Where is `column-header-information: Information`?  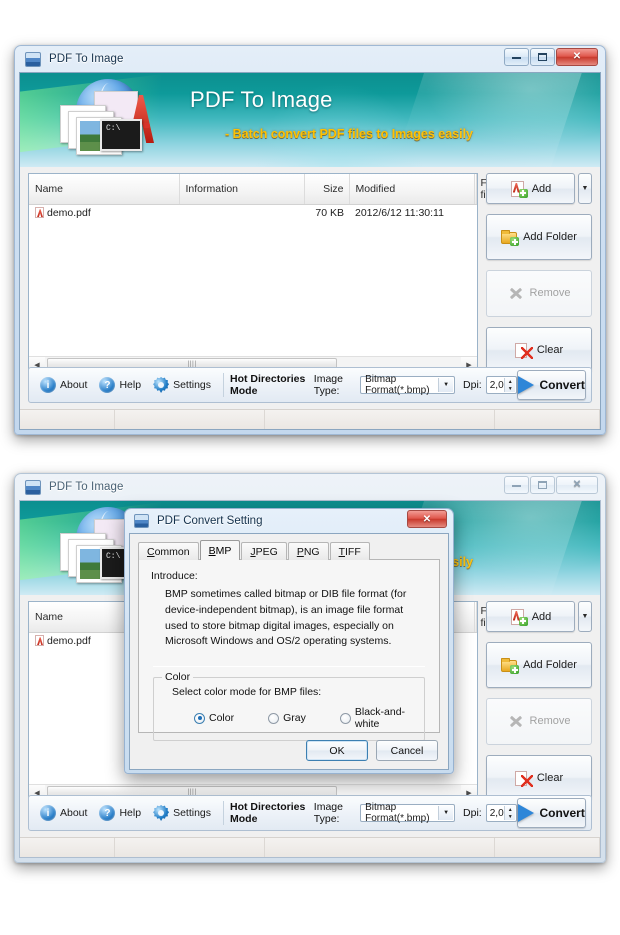 column-header-information: Information is located at coordinates (242, 189).